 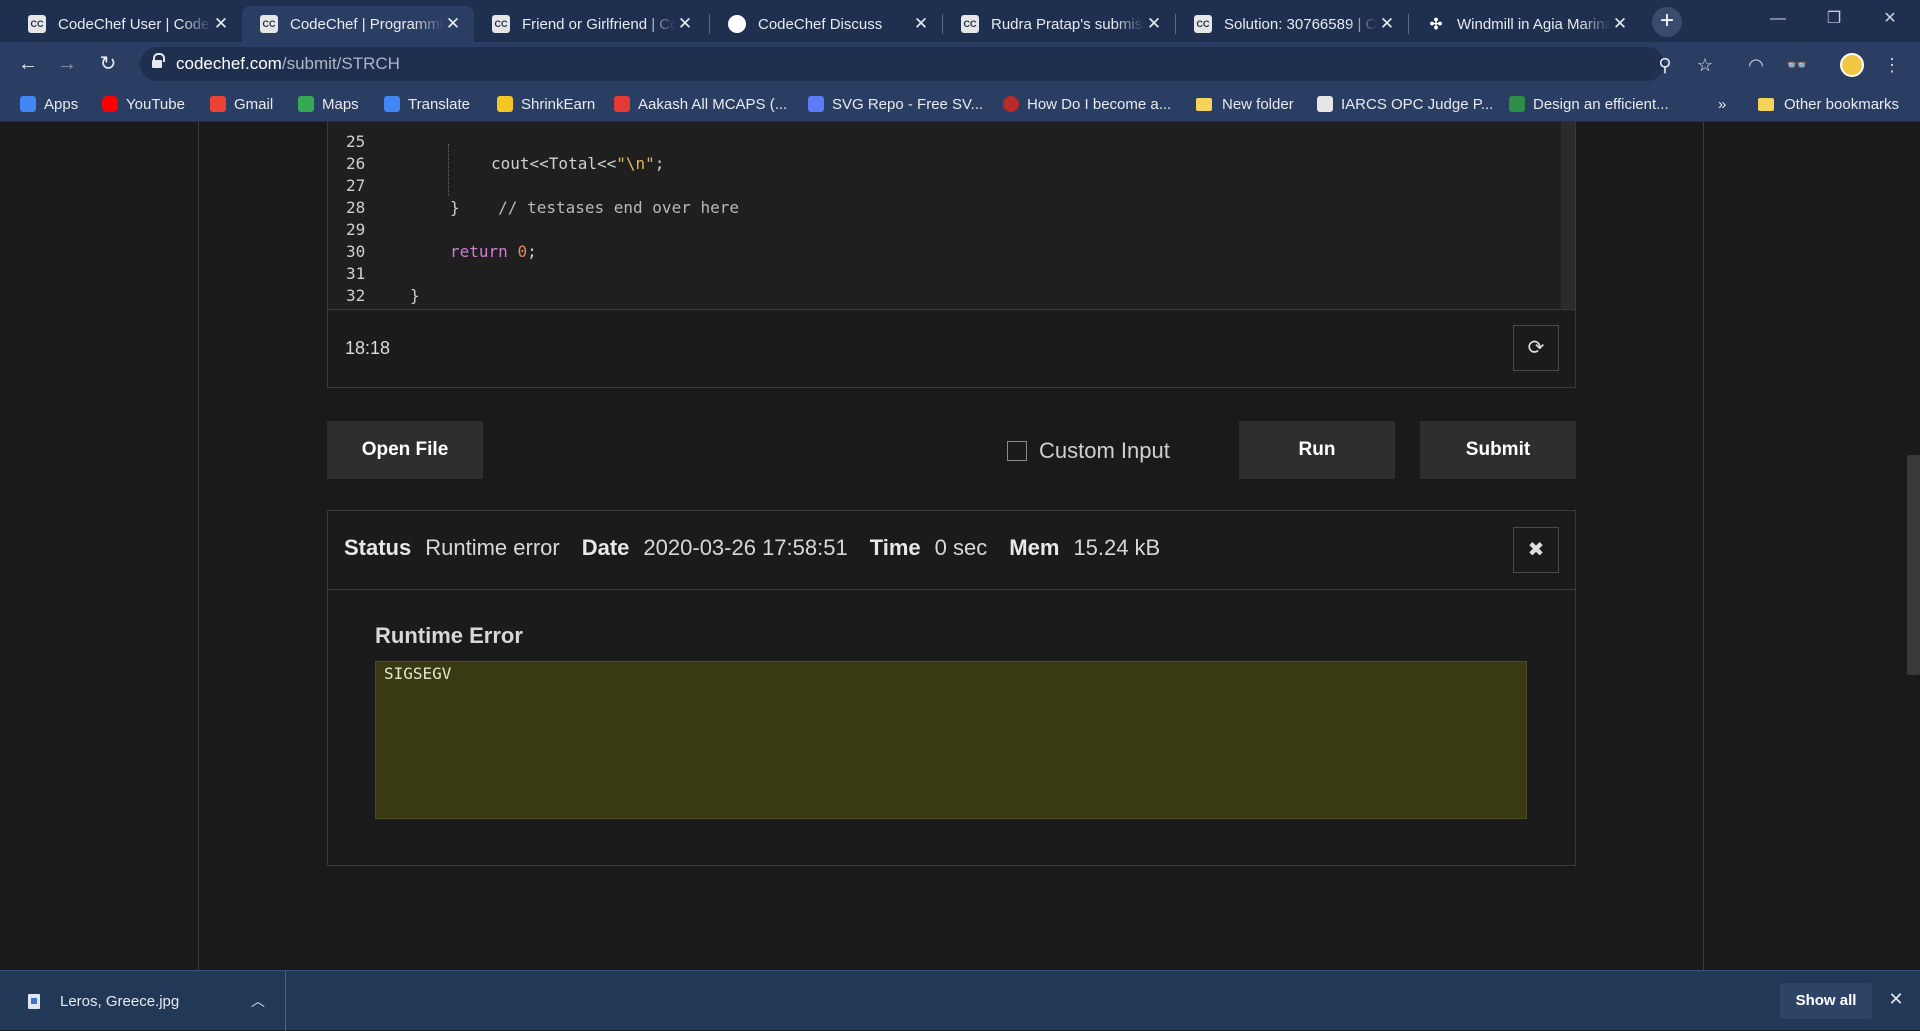 I want to click on reload-icon: ↻, so click(x=108, y=64).